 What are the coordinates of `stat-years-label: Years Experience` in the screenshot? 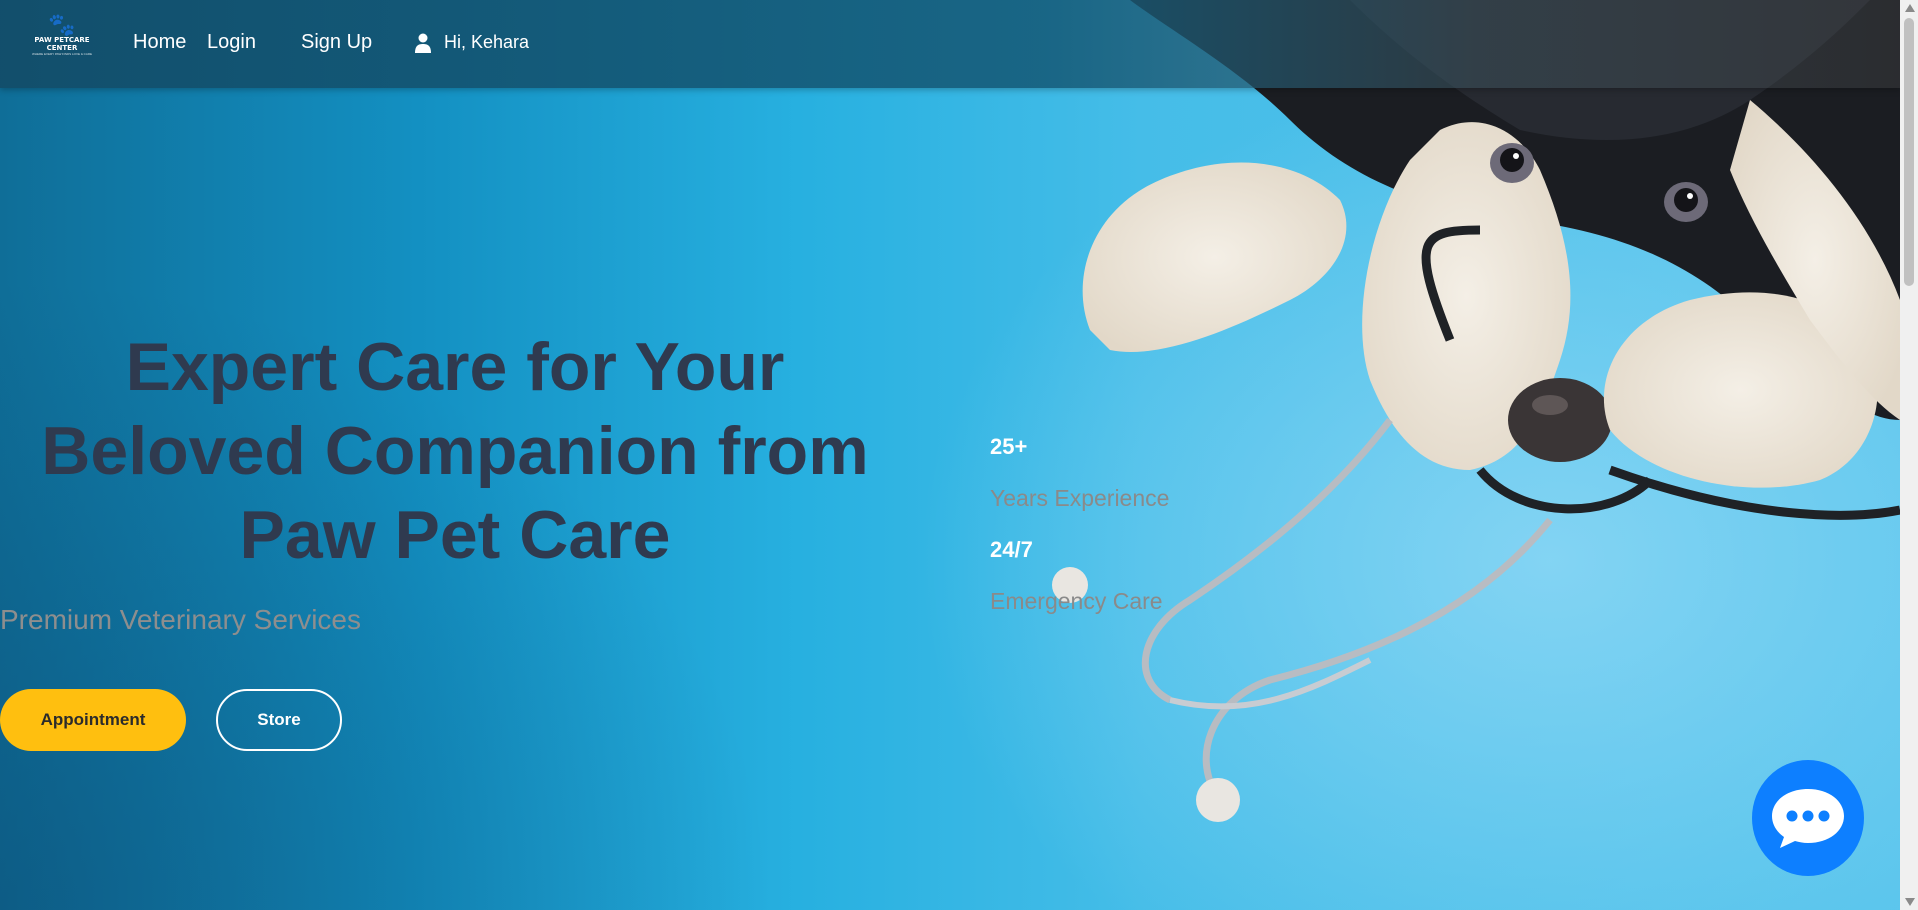 It's located at (1080, 498).